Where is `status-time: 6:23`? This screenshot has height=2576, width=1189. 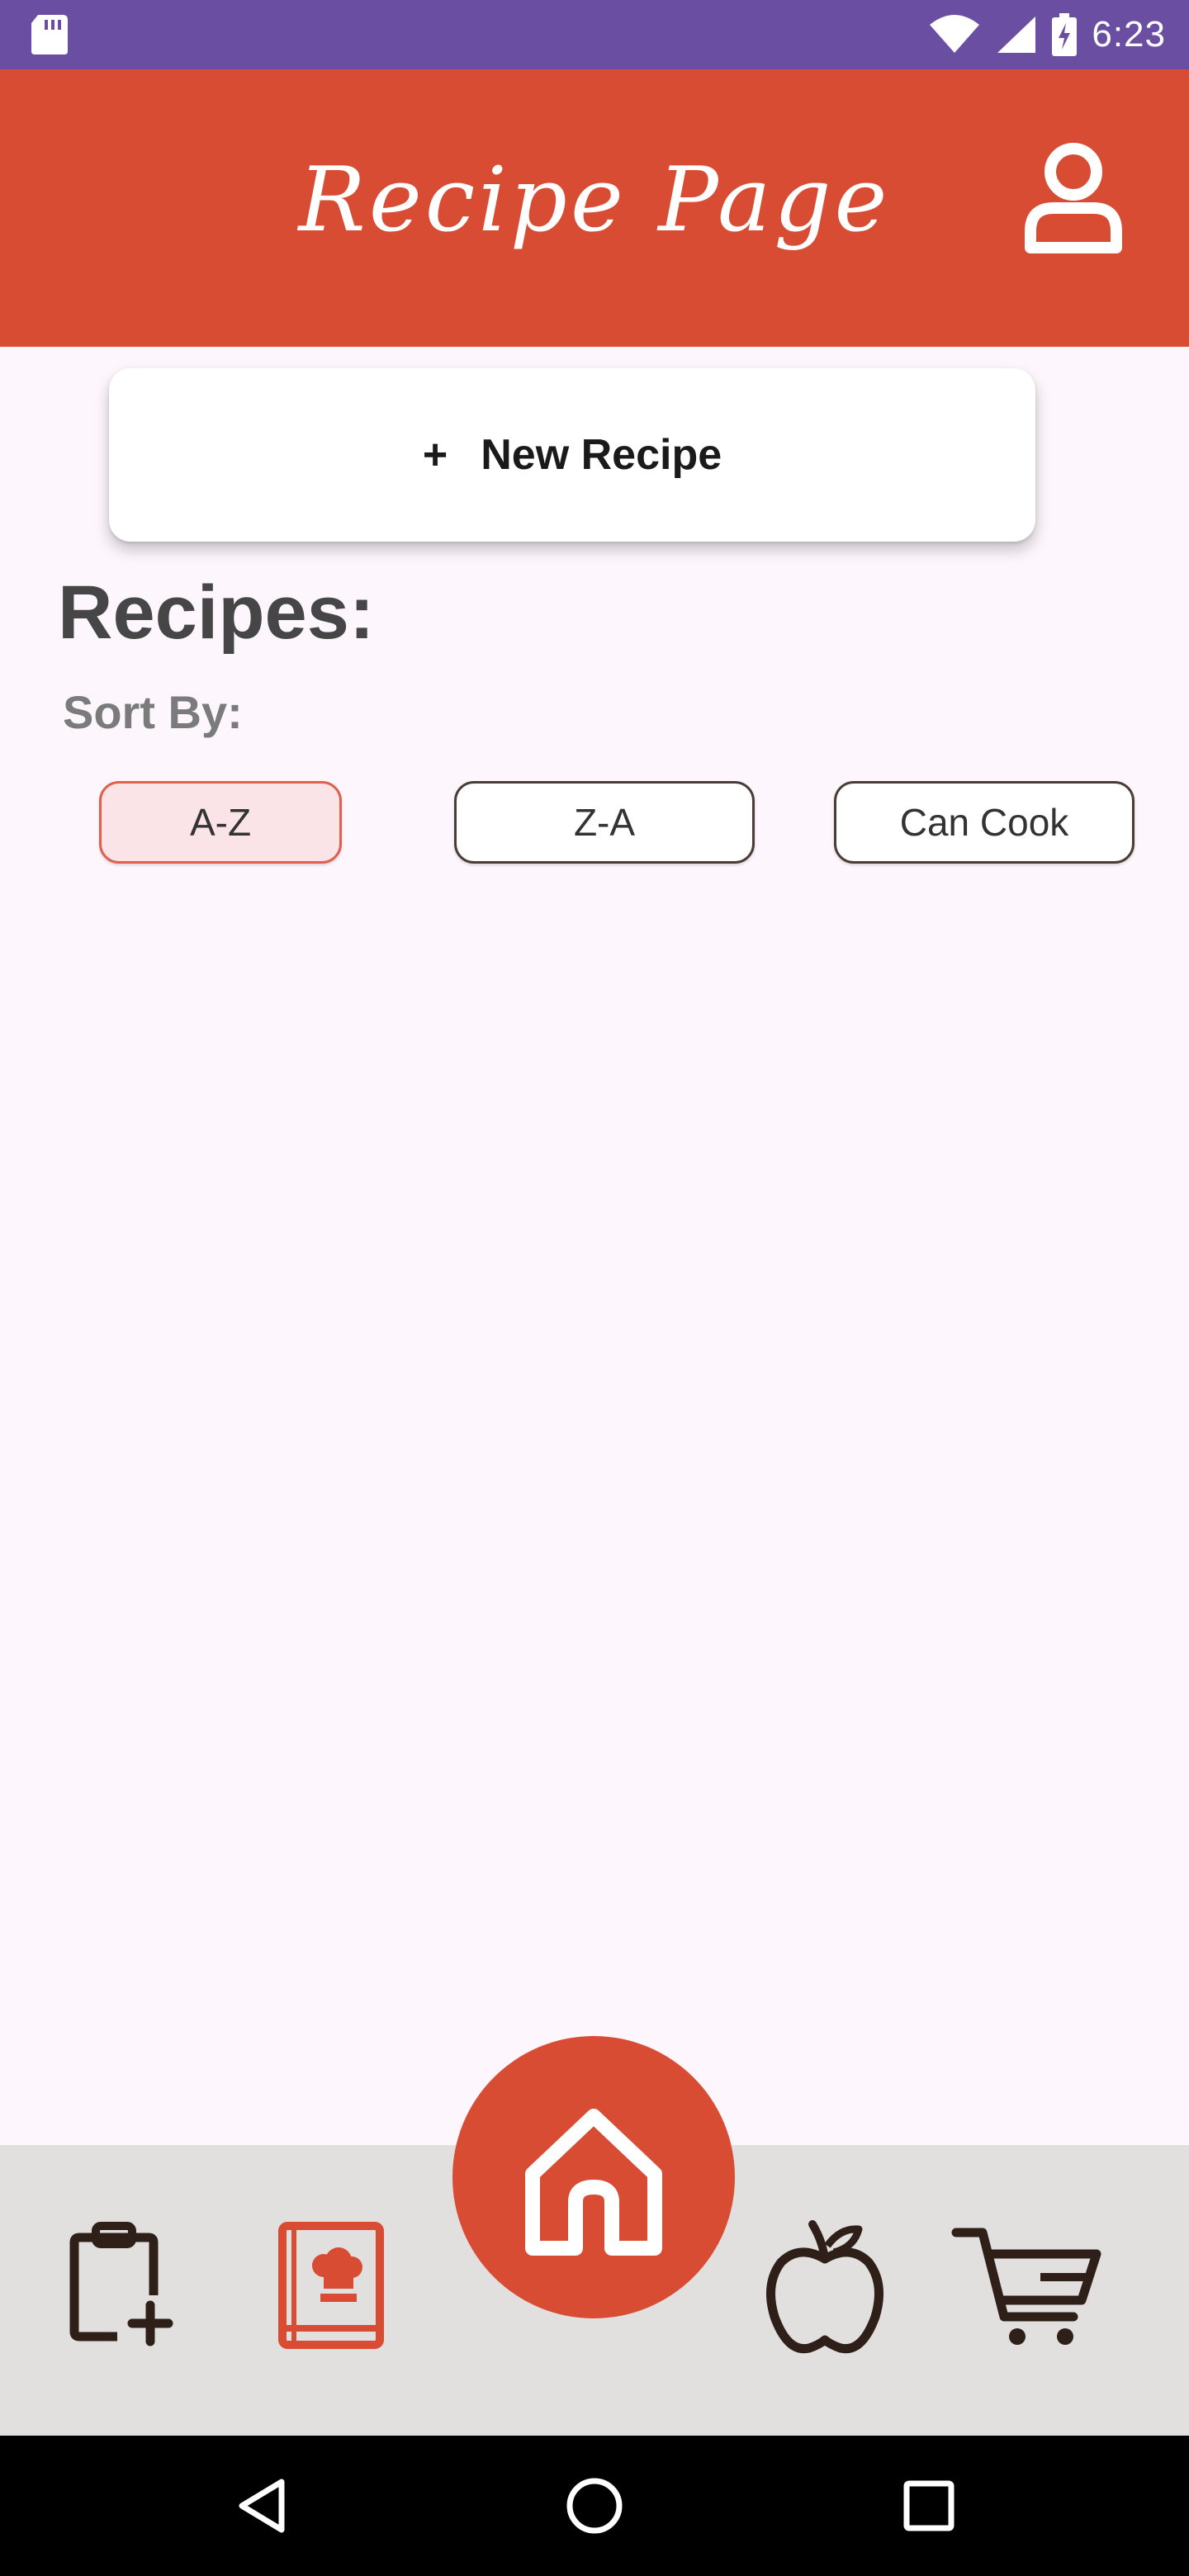 status-time: 6:23 is located at coordinates (1129, 34).